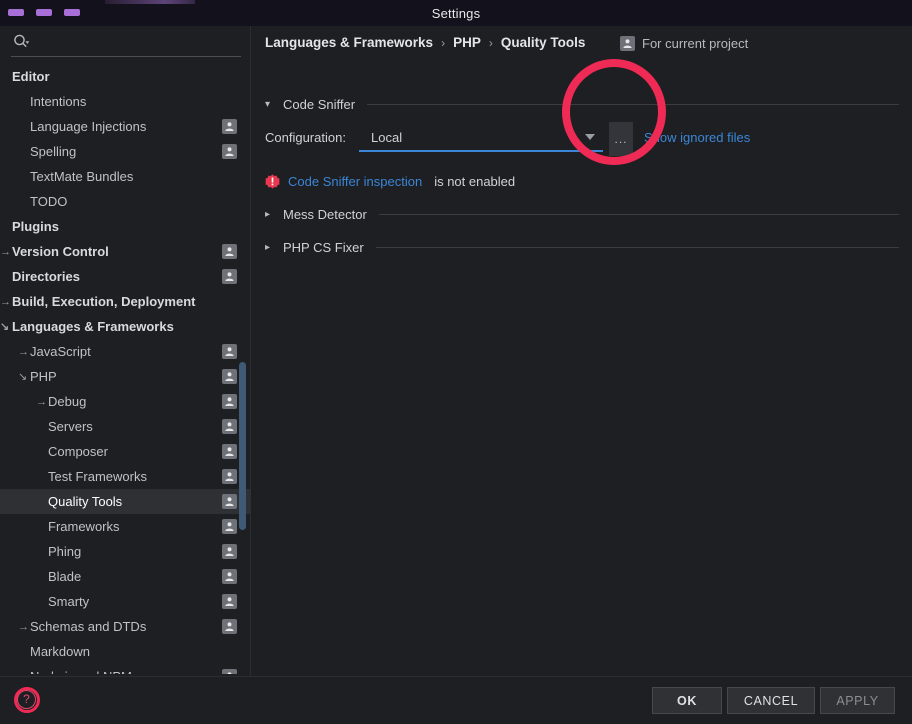 The height and width of the screenshot is (724, 912). What do you see at coordinates (857, 700) in the screenshot?
I see `apply-button: APPLY` at bounding box center [857, 700].